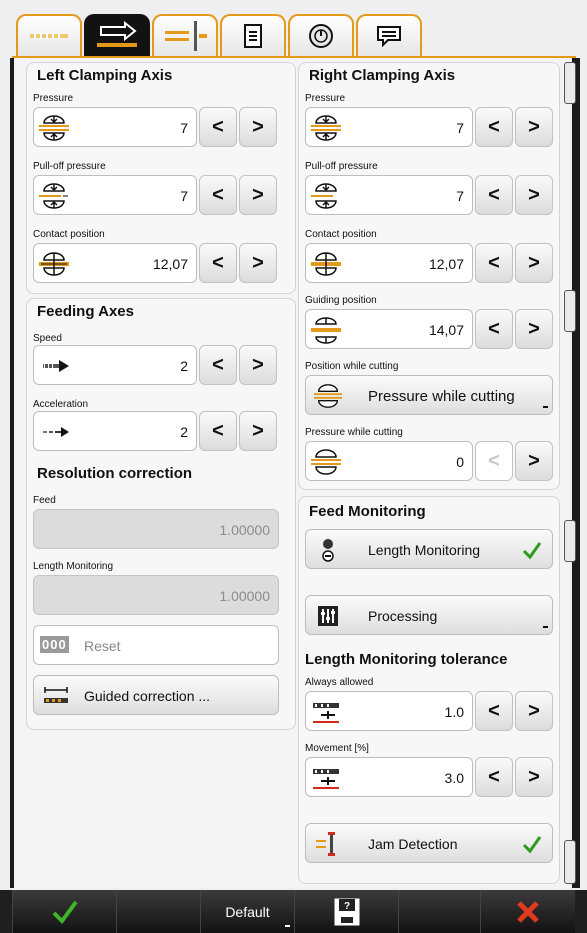 This screenshot has height=933, width=587. I want to click on right-guiding-label: Guiding position, so click(341, 300).